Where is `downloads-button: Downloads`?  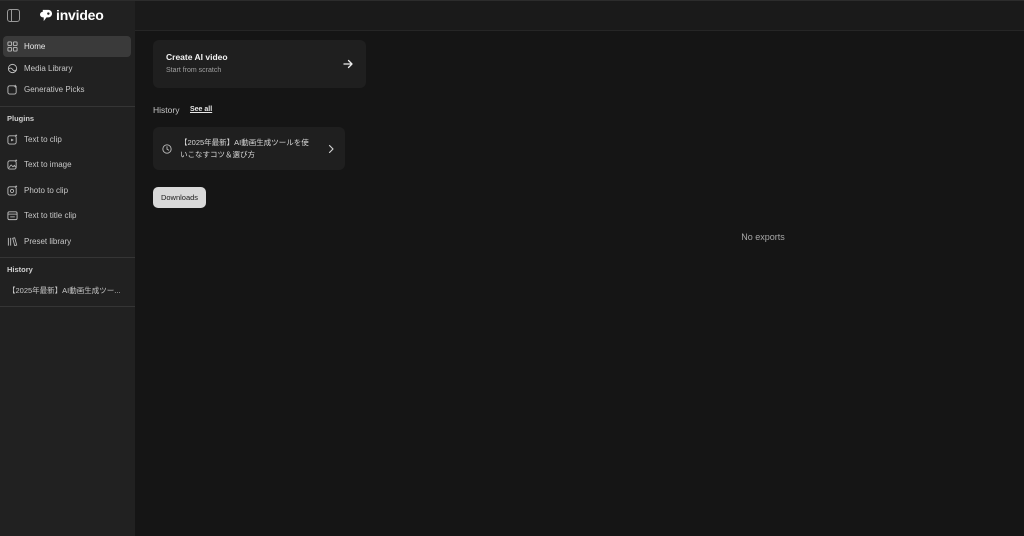
downloads-button: Downloads is located at coordinates (179, 197).